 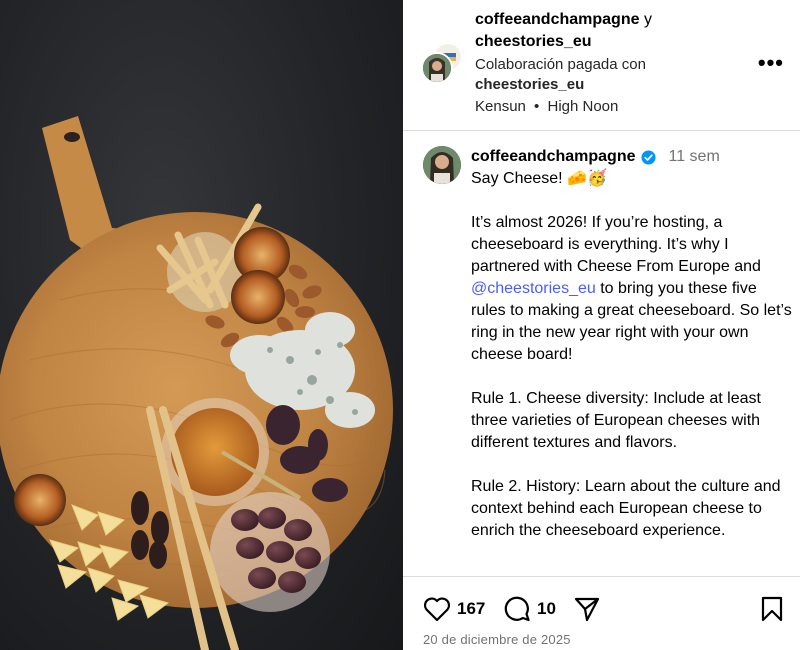 What do you see at coordinates (647, 19) in the screenshot?
I see `collab-conjunction: y` at bounding box center [647, 19].